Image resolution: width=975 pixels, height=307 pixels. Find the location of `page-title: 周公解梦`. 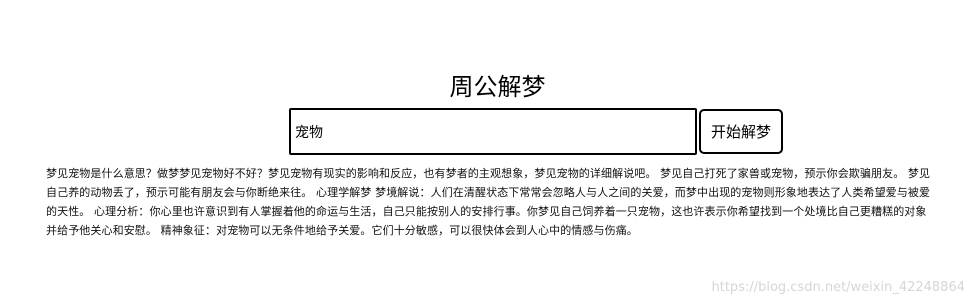

page-title: 周公解梦 is located at coordinates (497, 87).